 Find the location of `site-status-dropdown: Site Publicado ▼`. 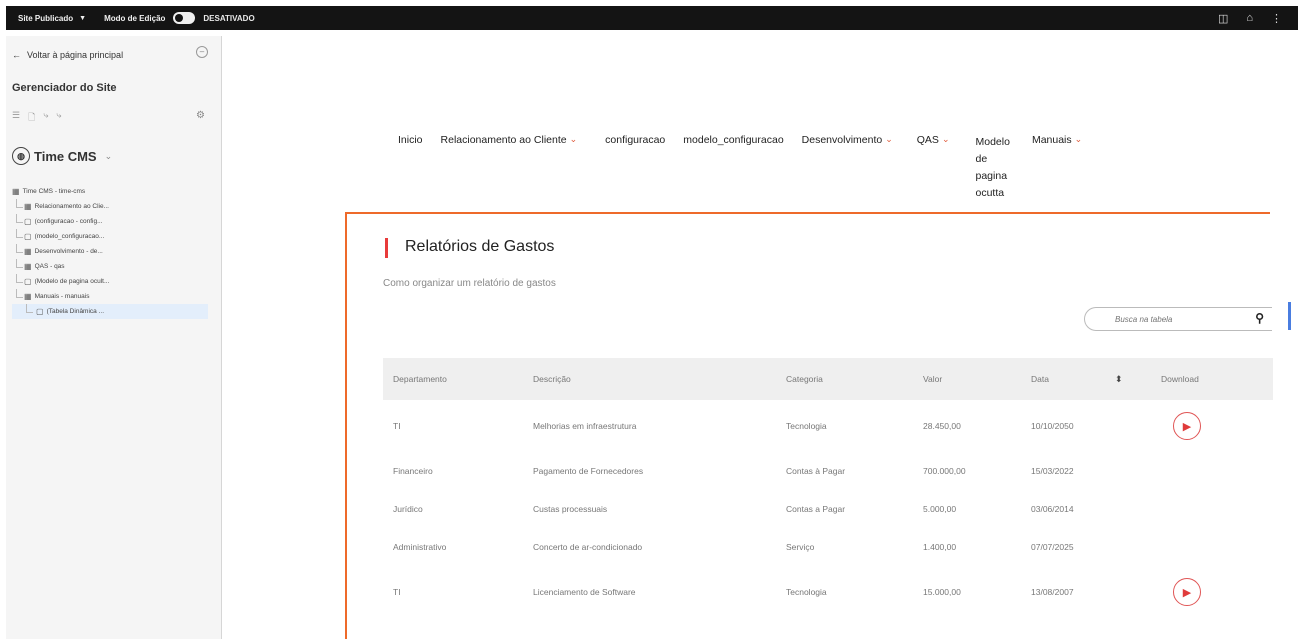

site-status-dropdown: Site Publicado ▼ is located at coordinates (52, 18).